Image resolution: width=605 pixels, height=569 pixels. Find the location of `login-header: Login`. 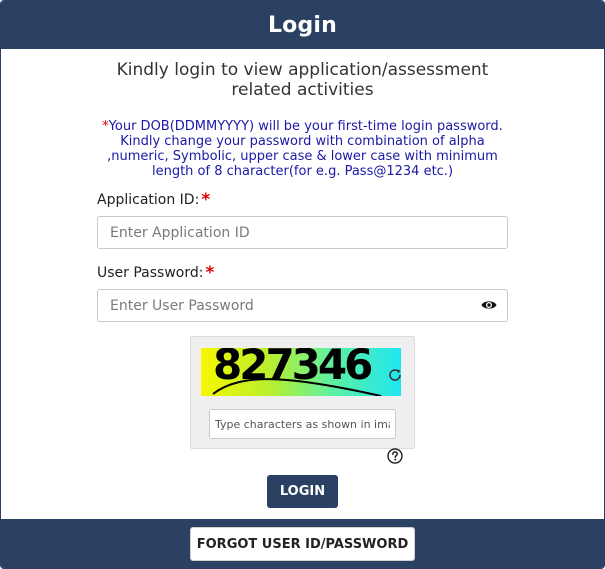

login-header: Login is located at coordinates (302, 25).